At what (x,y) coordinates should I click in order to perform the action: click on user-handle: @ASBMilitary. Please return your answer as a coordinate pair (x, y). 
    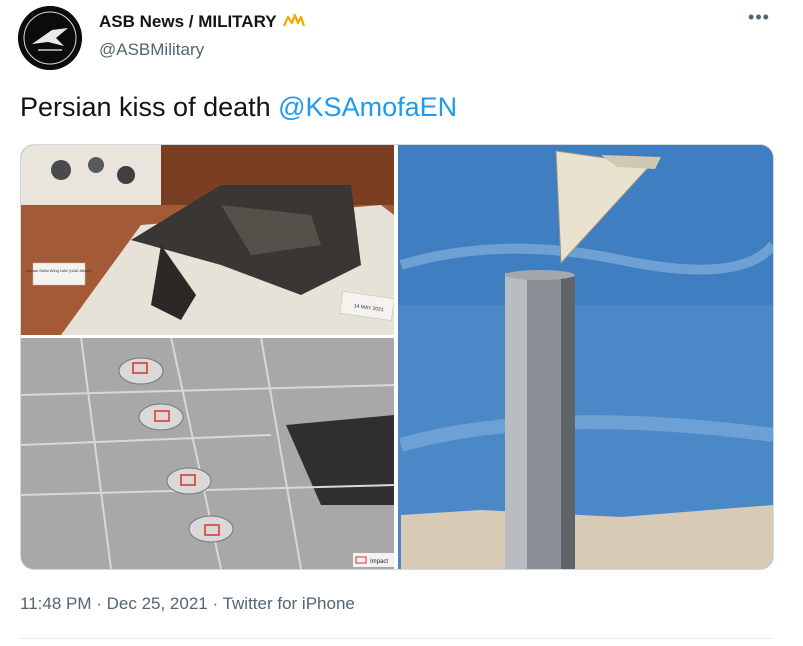
    Looking at the image, I should click on (151, 50).